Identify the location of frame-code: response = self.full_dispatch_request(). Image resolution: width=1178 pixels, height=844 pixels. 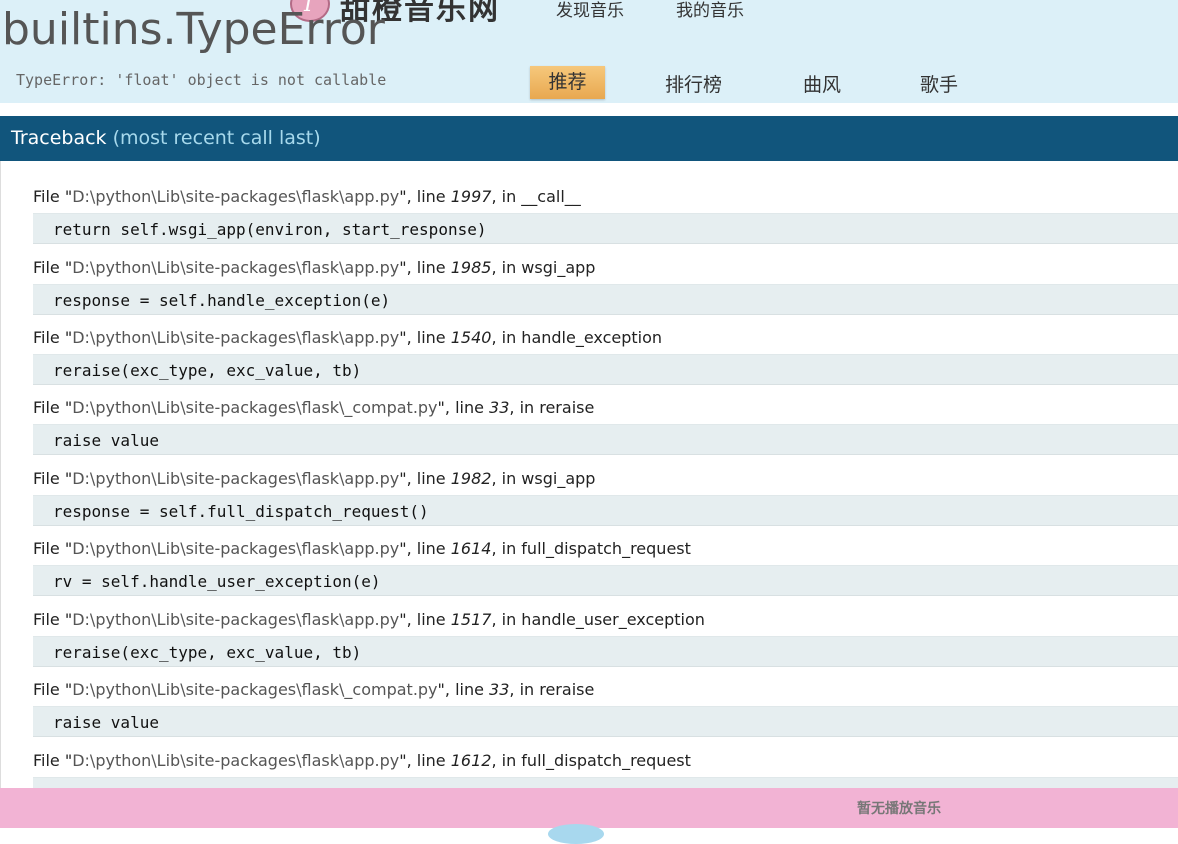
(605, 510).